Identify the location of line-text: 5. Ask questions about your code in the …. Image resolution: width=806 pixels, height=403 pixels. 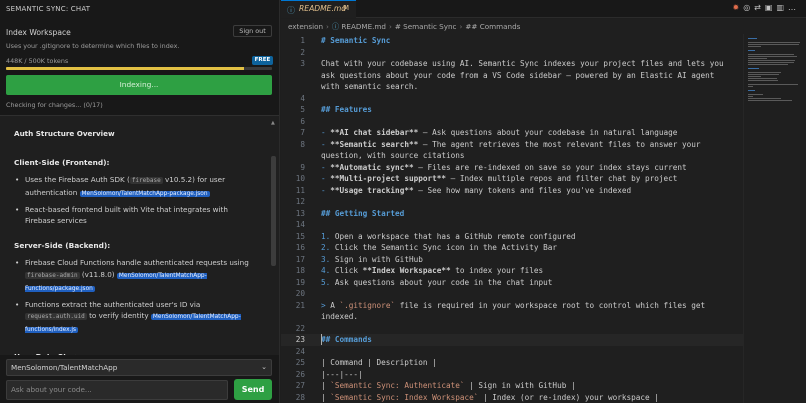
(437, 282).